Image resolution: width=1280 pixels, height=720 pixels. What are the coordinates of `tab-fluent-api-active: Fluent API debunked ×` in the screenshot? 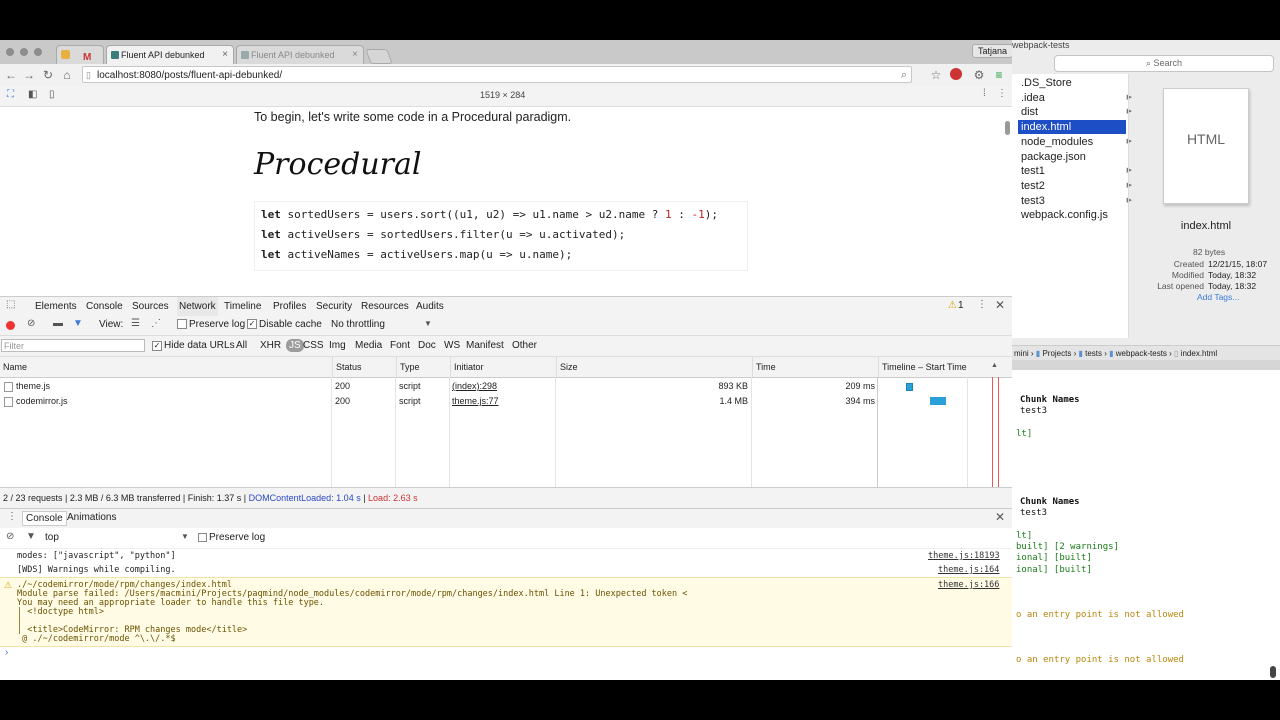 It's located at (170, 54).